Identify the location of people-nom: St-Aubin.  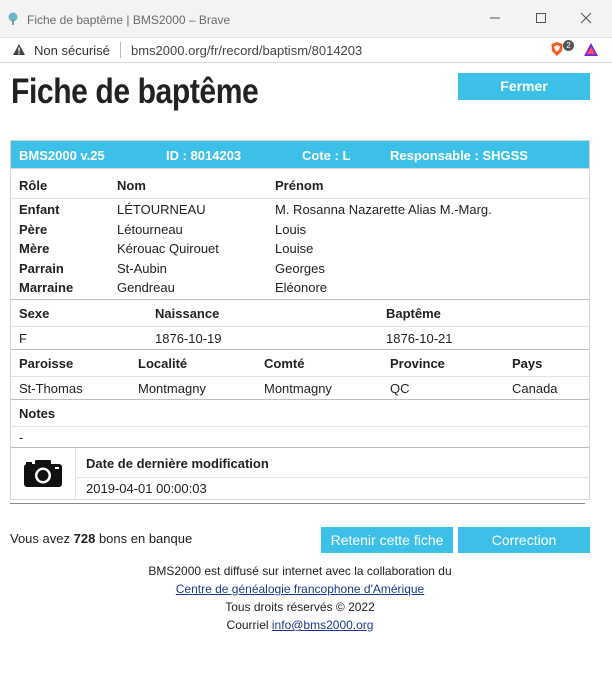
(142, 268).